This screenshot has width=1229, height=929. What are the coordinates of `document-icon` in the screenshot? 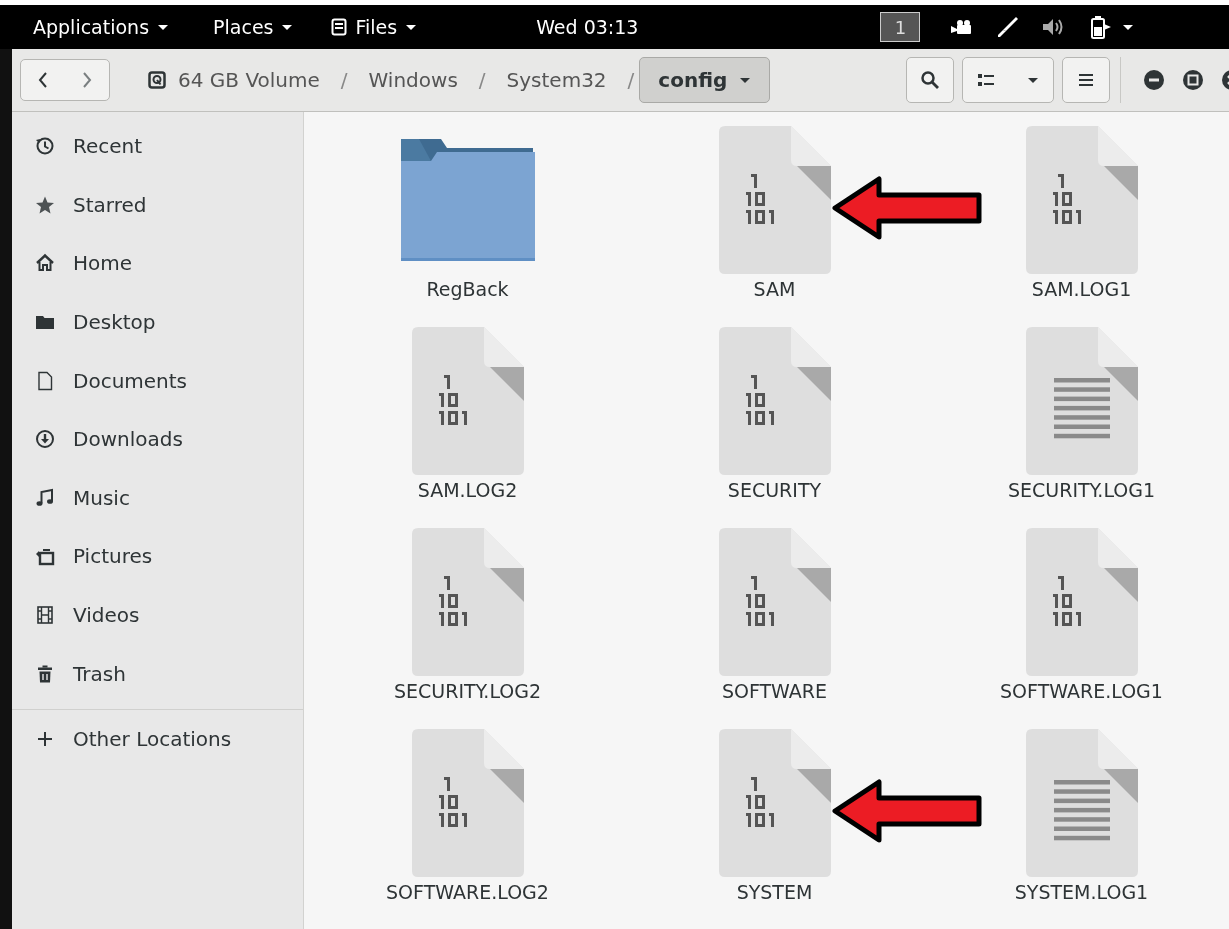 It's located at (45, 380).